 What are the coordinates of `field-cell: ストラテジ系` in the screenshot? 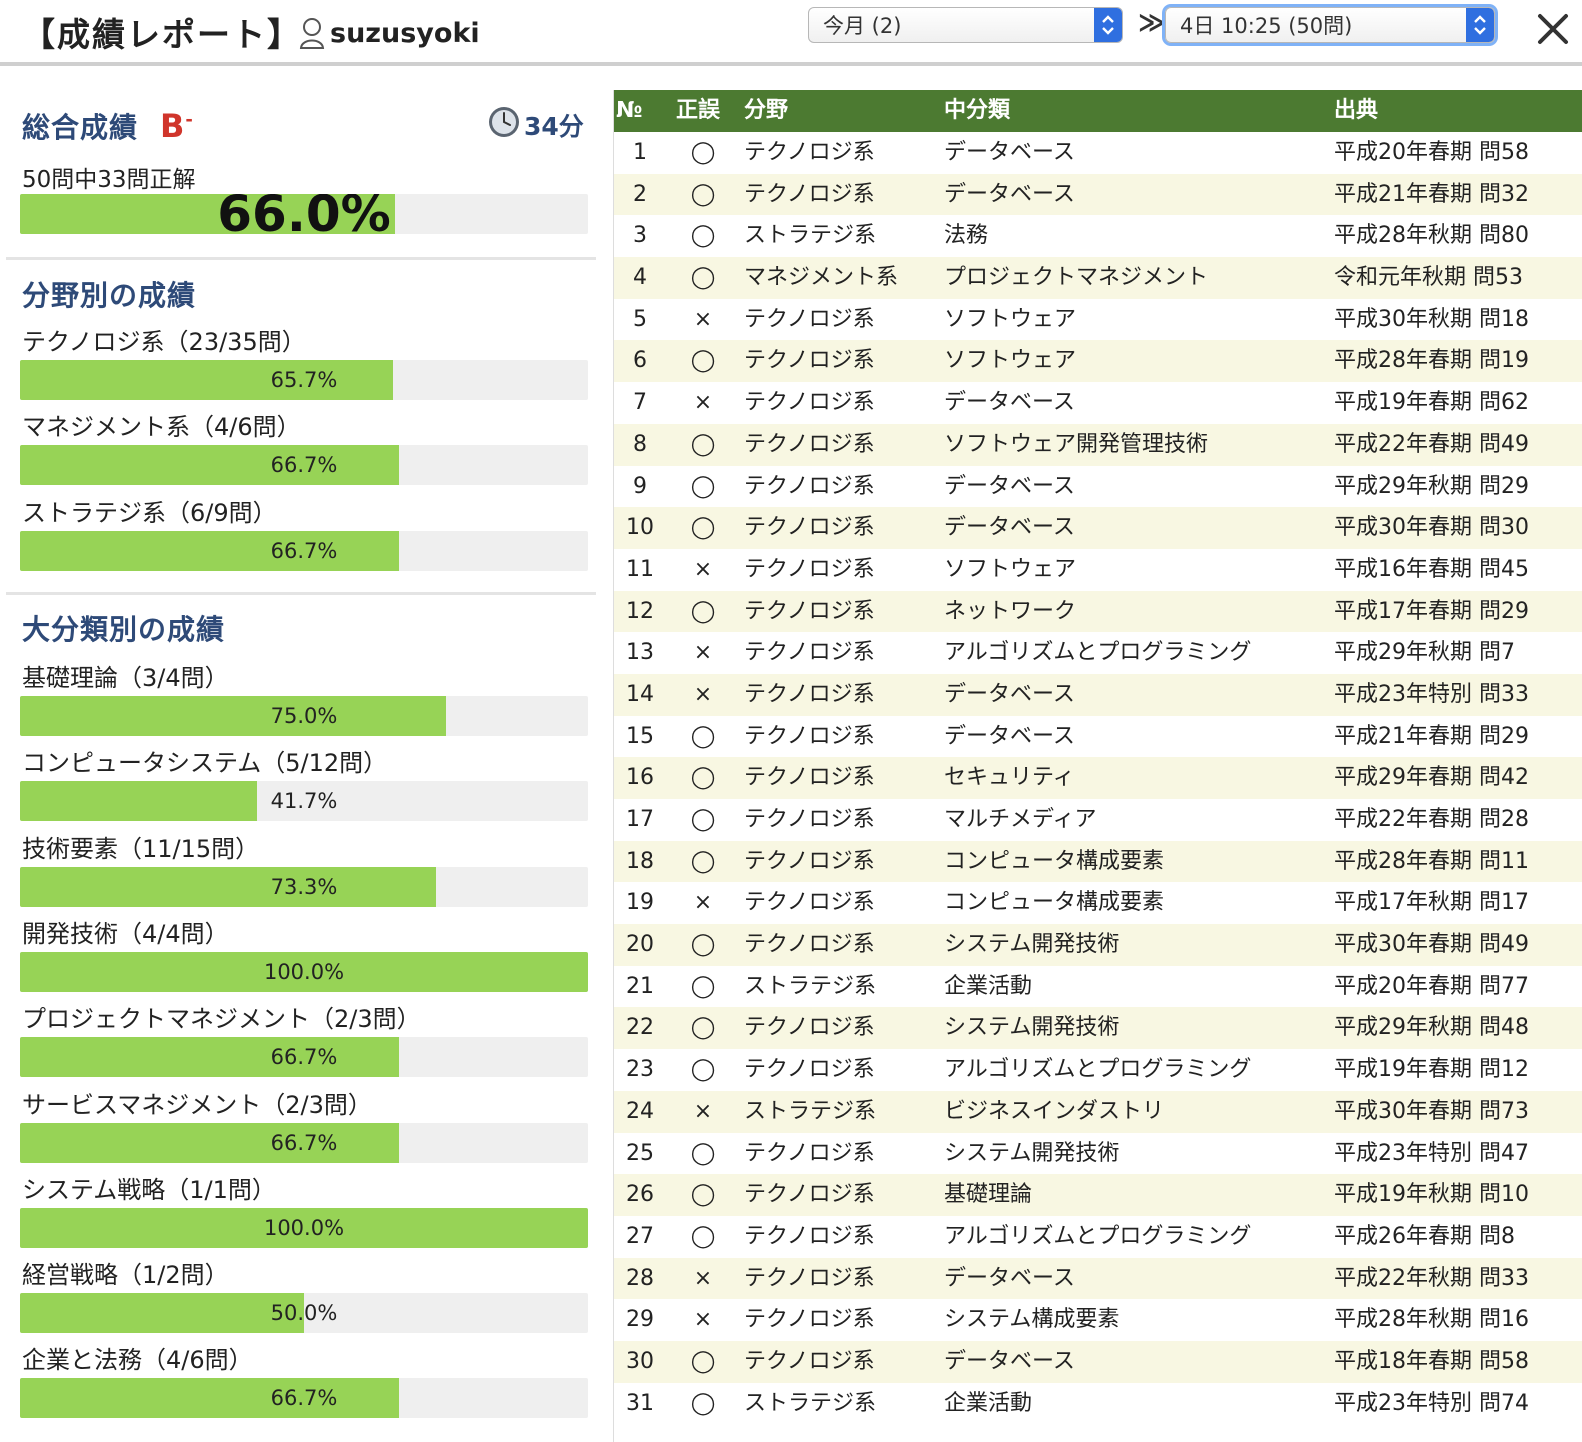 It's located at (810, 1403).